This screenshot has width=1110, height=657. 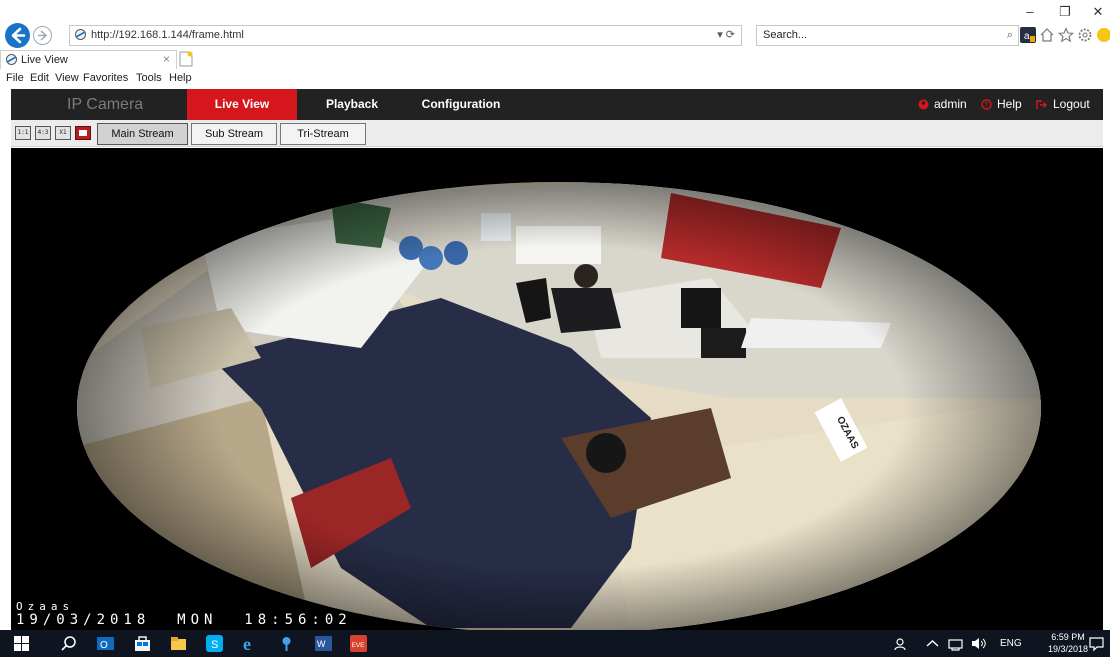 I want to click on menu-bar: File Edit View Favorites Tools Help, so click(x=555, y=78).